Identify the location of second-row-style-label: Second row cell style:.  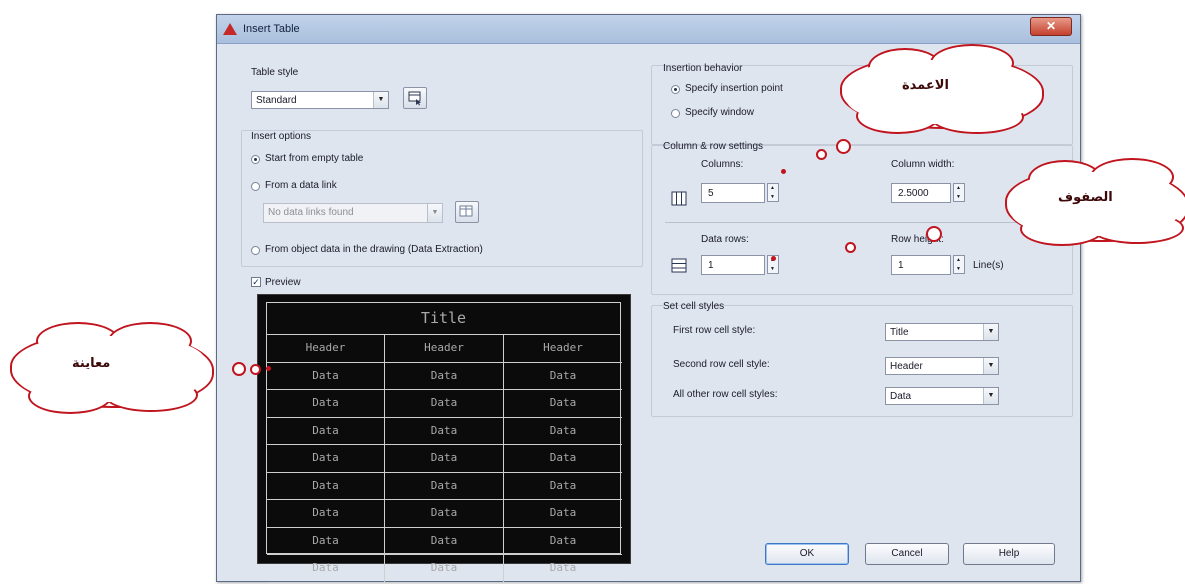
(721, 364).